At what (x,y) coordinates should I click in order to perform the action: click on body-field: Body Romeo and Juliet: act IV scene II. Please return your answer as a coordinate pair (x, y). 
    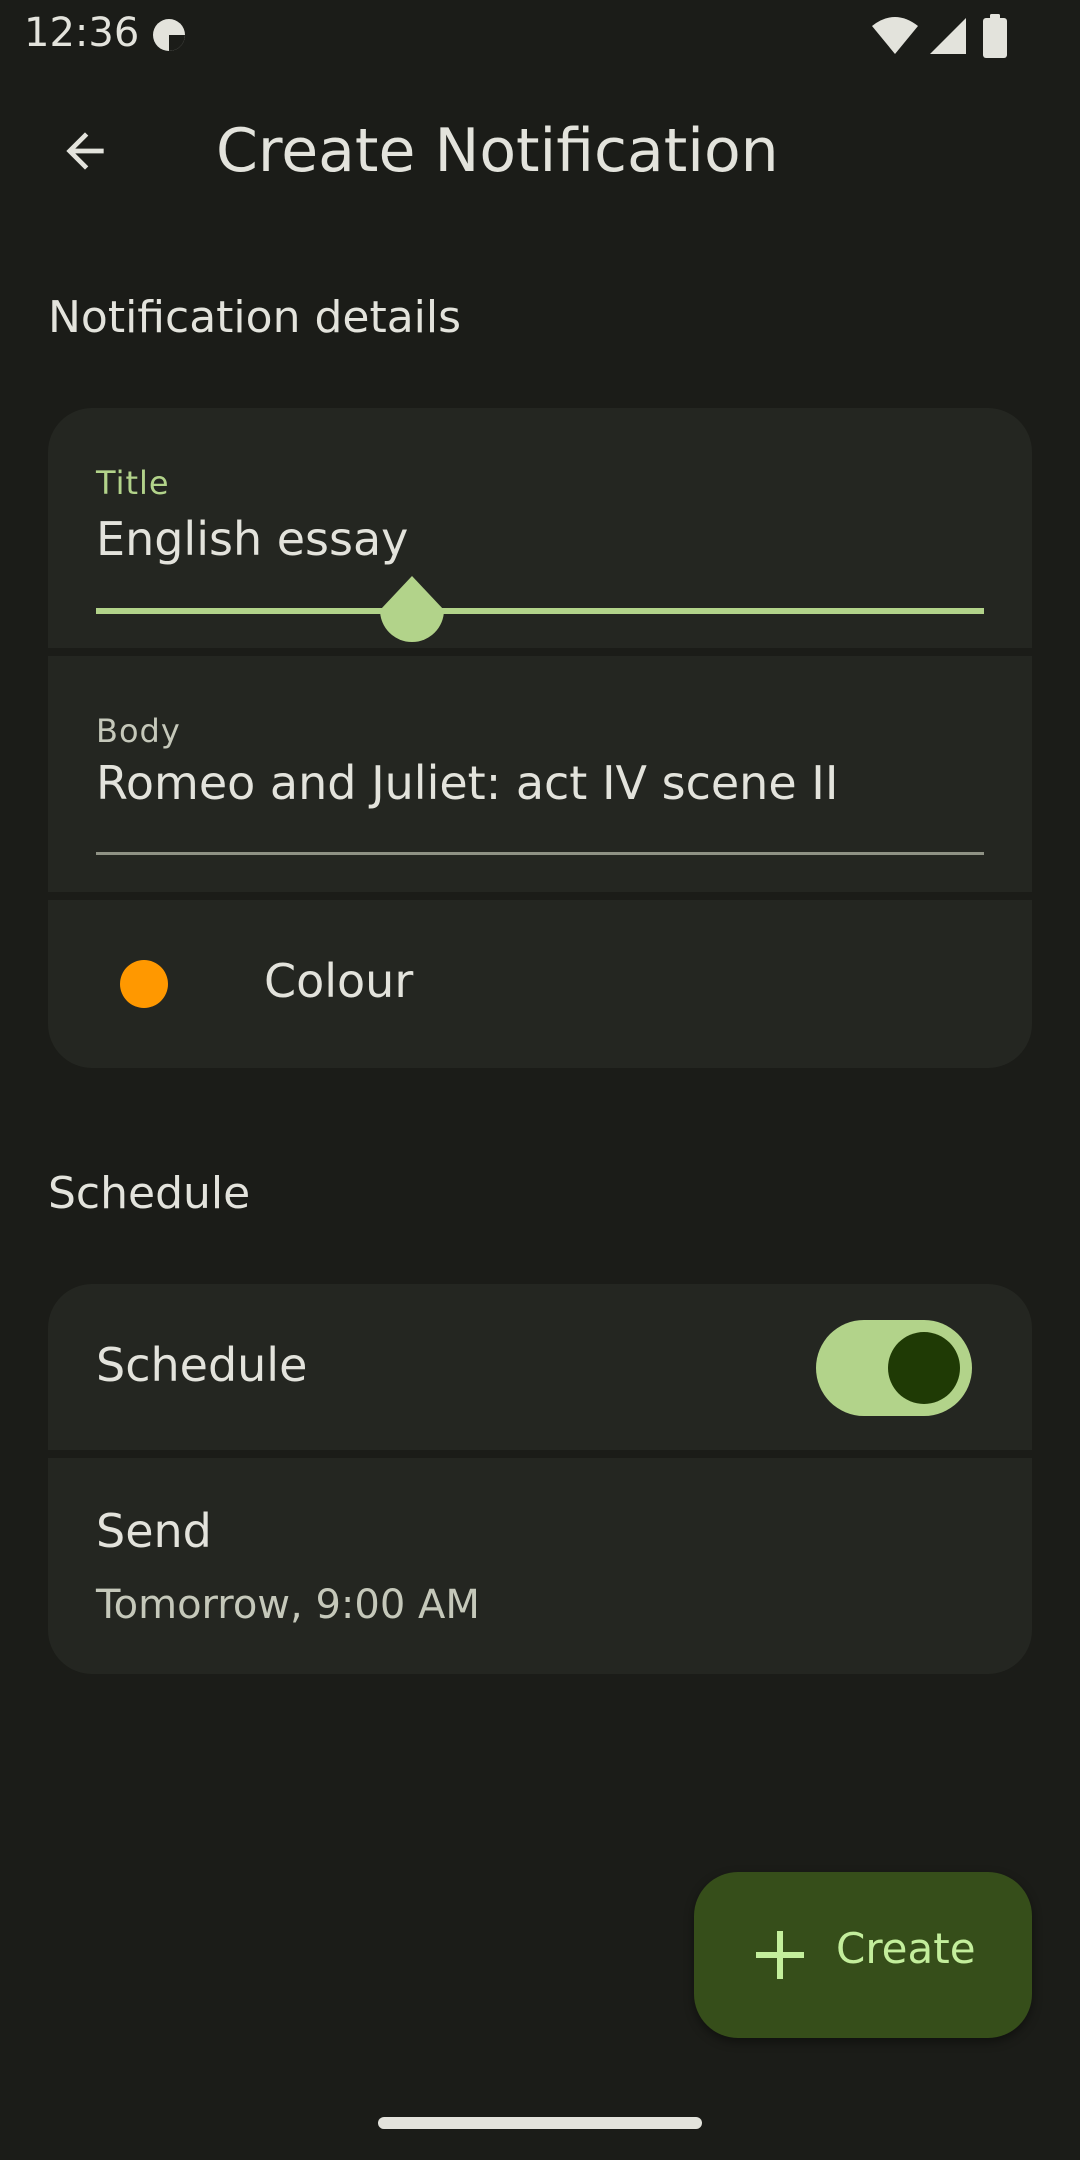
    Looking at the image, I should click on (540, 774).